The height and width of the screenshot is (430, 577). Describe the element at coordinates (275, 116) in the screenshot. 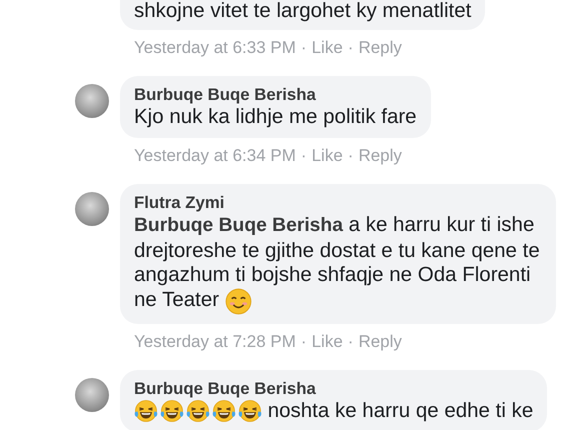

I see `comment-text: Kjo nuk ka lidhje me politik fare` at that location.